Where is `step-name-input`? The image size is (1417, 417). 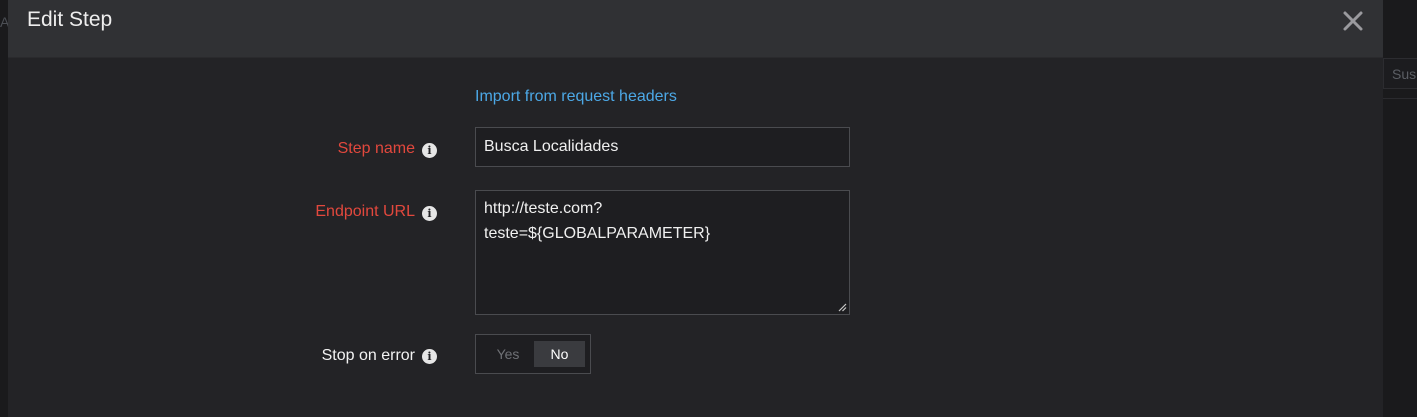
step-name-input is located at coordinates (662, 147).